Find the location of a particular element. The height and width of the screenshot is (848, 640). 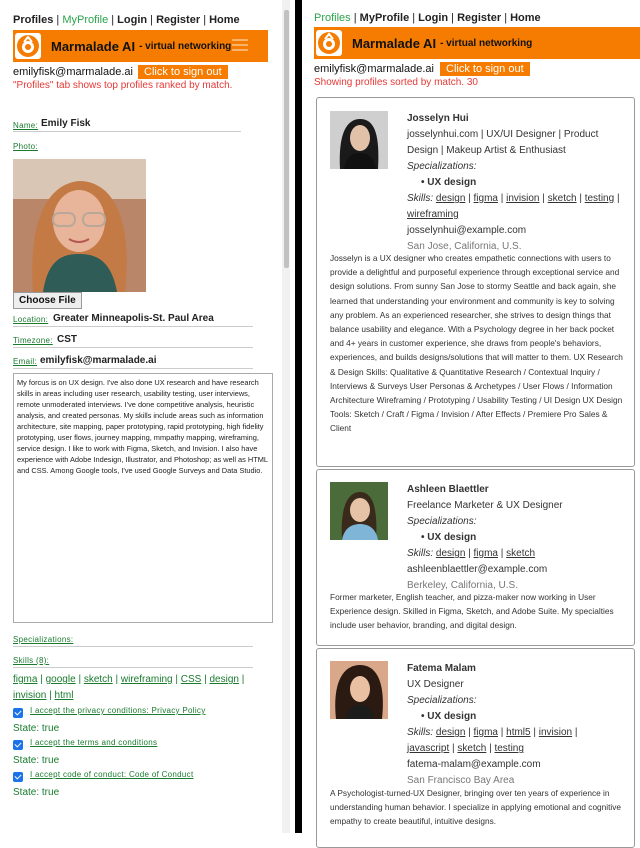

profile-skills: Skills: design | figma | sketch is located at coordinates (471, 553).